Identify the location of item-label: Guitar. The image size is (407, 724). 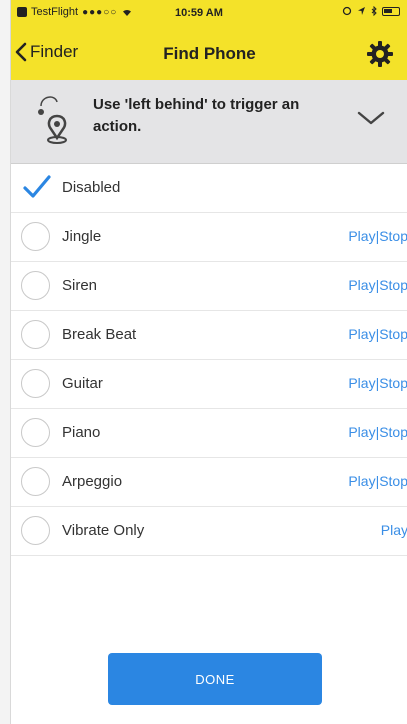
(82, 383).